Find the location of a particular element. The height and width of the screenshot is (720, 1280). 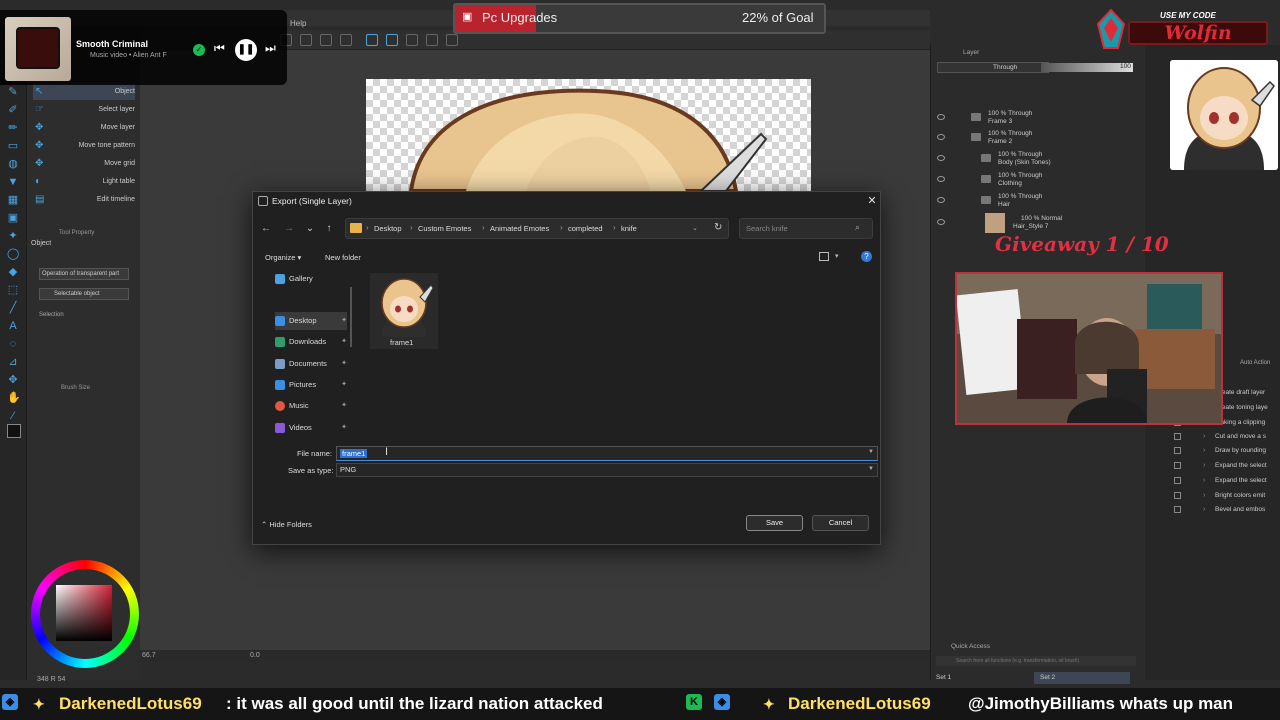

nav-item-gallery: Gallery is located at coordinates (311, 279).